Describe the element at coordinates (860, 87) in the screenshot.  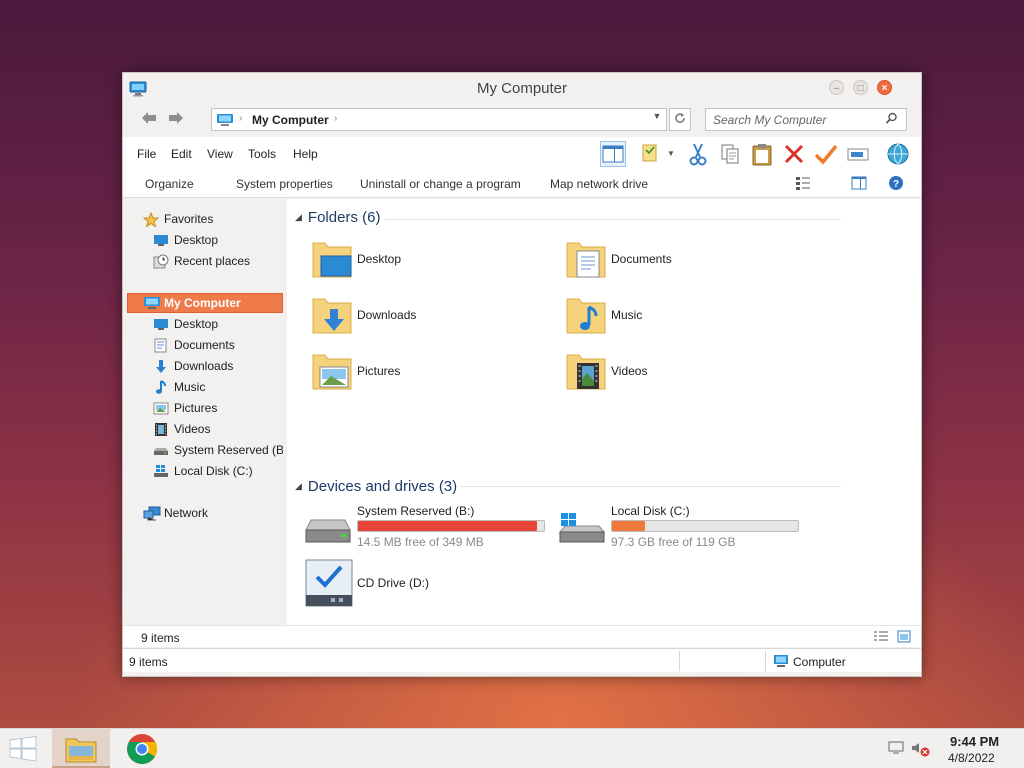
I see `maximize-button: □` at that location.